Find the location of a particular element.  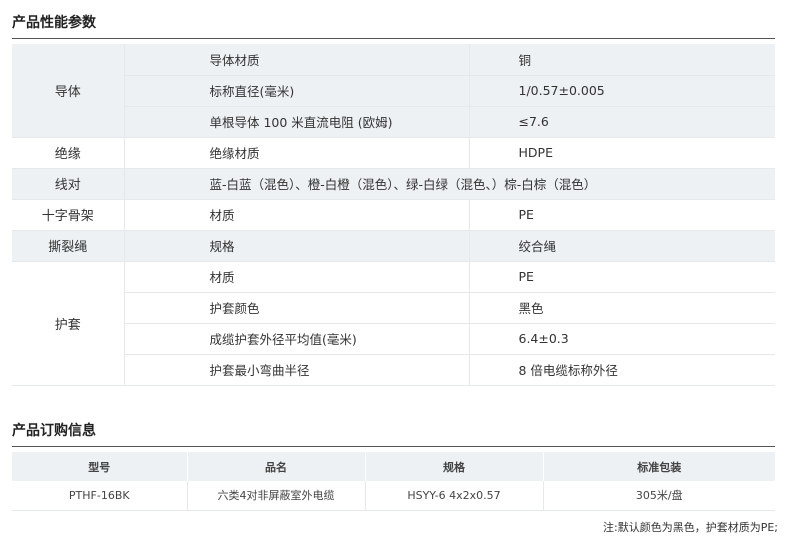

value-cell: 绞合绳 is located at coordinates (622, 246).